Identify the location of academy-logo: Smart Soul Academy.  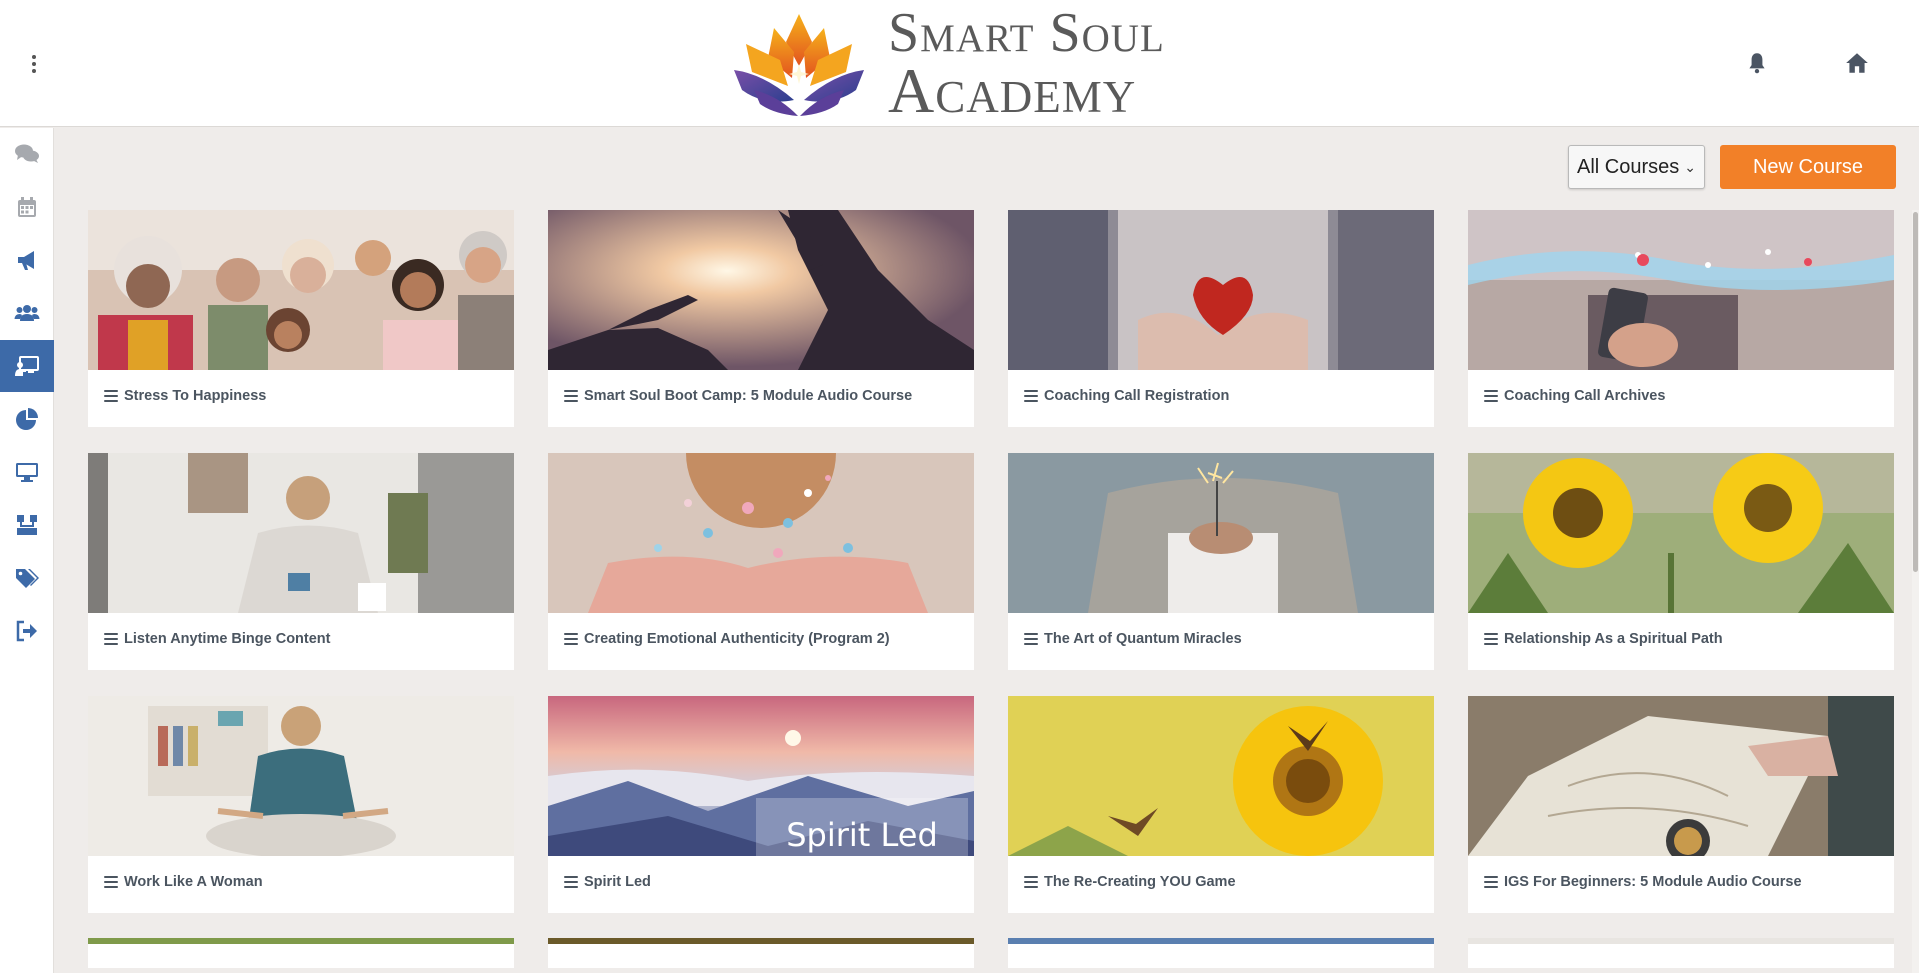
(964, 64).